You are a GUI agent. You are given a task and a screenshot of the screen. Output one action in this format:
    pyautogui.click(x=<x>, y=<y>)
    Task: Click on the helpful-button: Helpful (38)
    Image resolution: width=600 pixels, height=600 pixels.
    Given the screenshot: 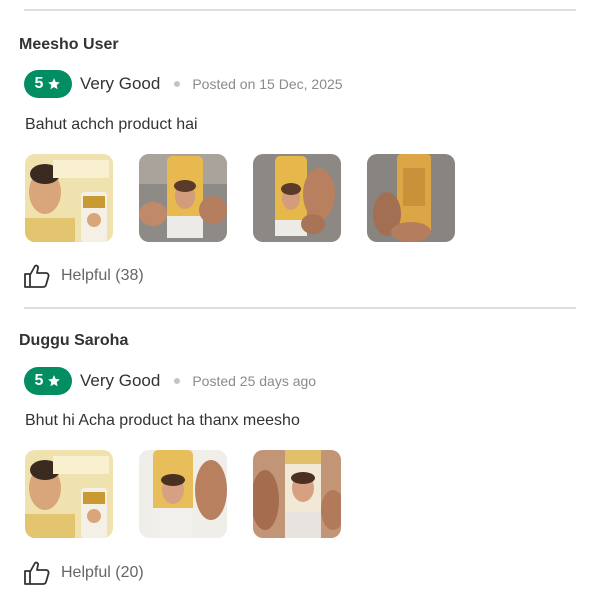 What is the action you would take?
    pyautogui.click(x=83, y=276)
    